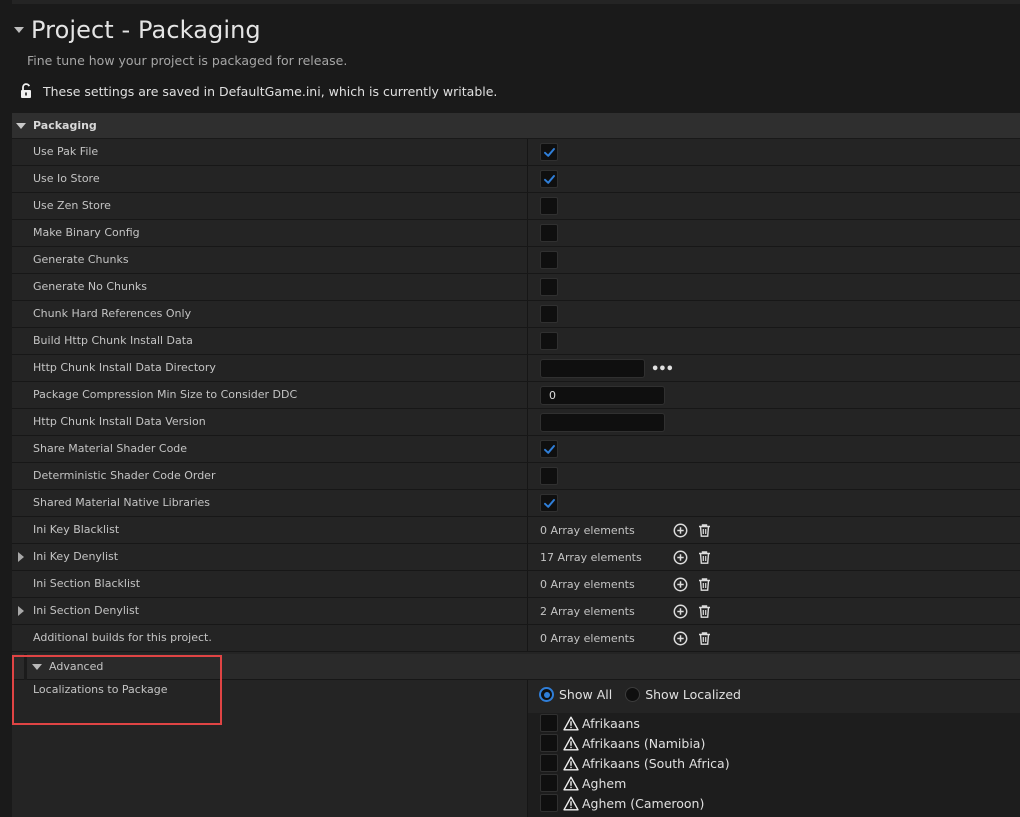 This screenshot has width=1020, height=817. What do you see at coordinates (587, 611) in the screenshot?
I see `array-count: 2 Array elements` at bounding box center [587, 611].